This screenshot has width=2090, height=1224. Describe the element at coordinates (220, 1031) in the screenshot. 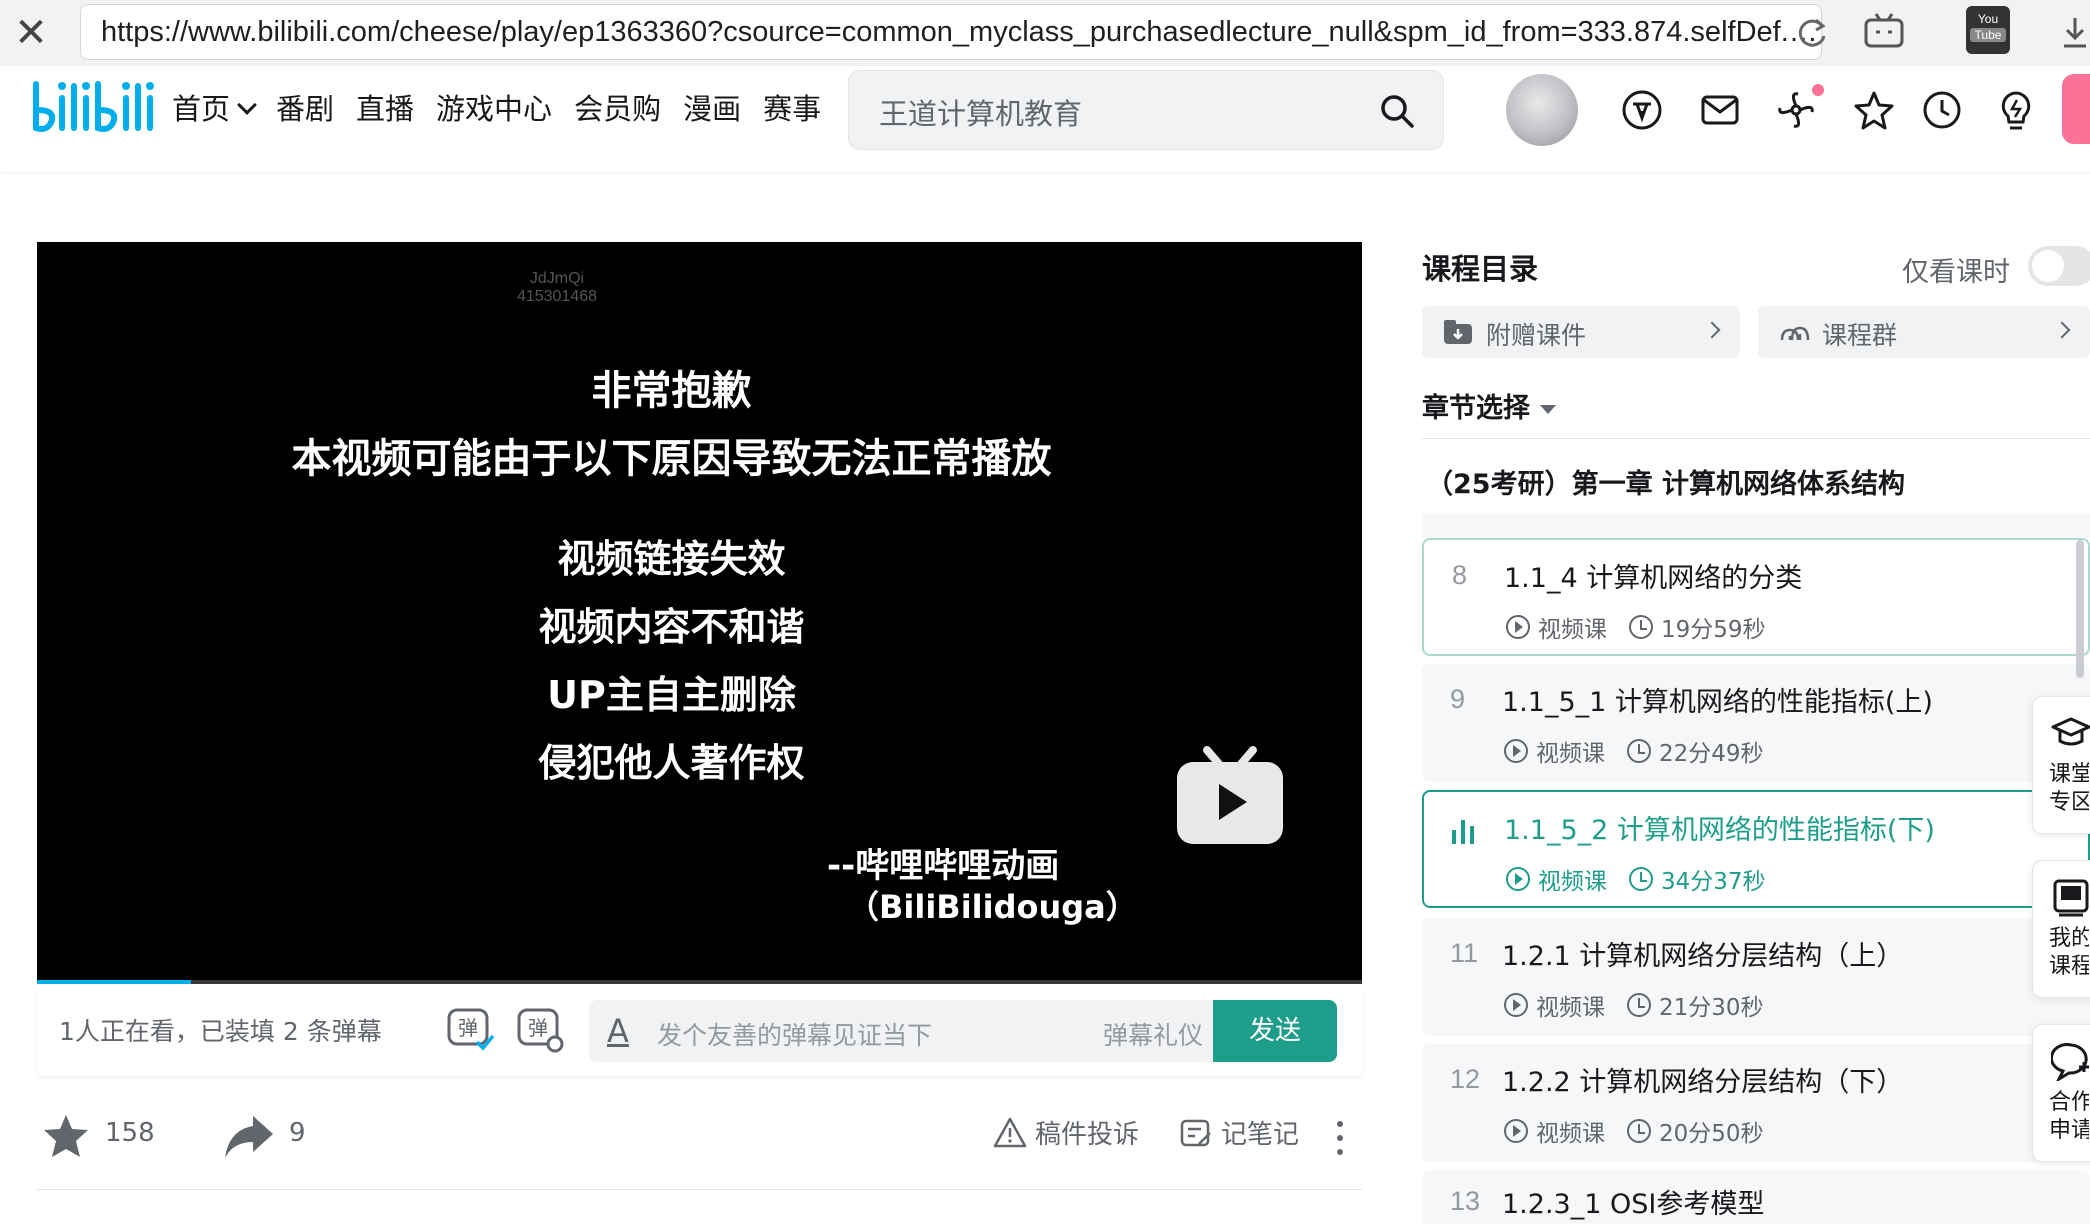

I see `viewer-status: 1人正在看，已装填 2 条弹幕` at that location.